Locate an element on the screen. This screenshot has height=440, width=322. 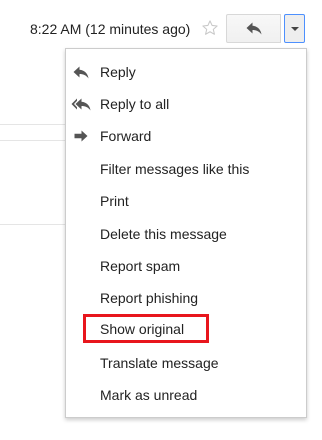
menu-item-label: Filter messages like this is located at coordinates (175, 169).